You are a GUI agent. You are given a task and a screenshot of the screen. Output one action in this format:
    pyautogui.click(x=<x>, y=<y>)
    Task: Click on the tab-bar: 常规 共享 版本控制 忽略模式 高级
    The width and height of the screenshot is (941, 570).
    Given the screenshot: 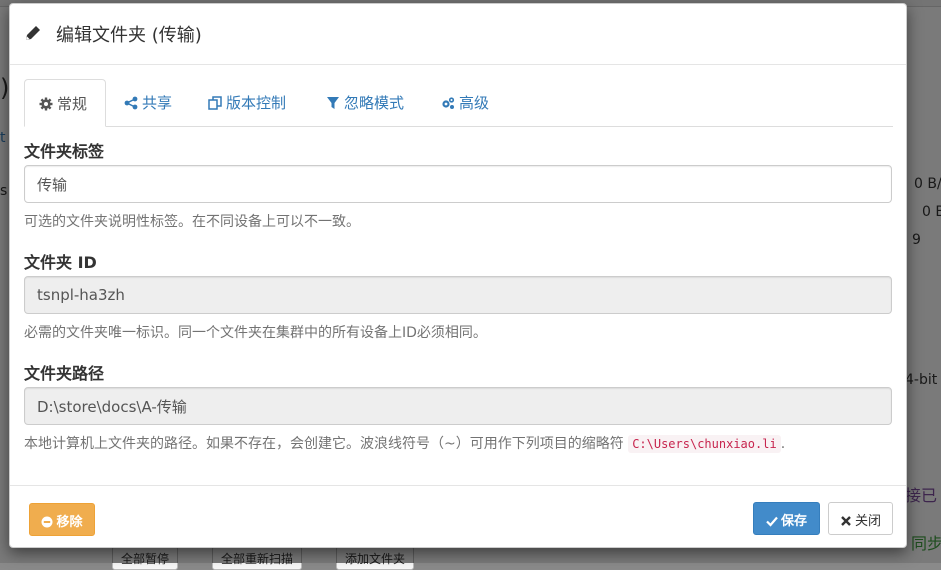 What is the action you would take?
    pyautogui.click(x=458, y=103)
    